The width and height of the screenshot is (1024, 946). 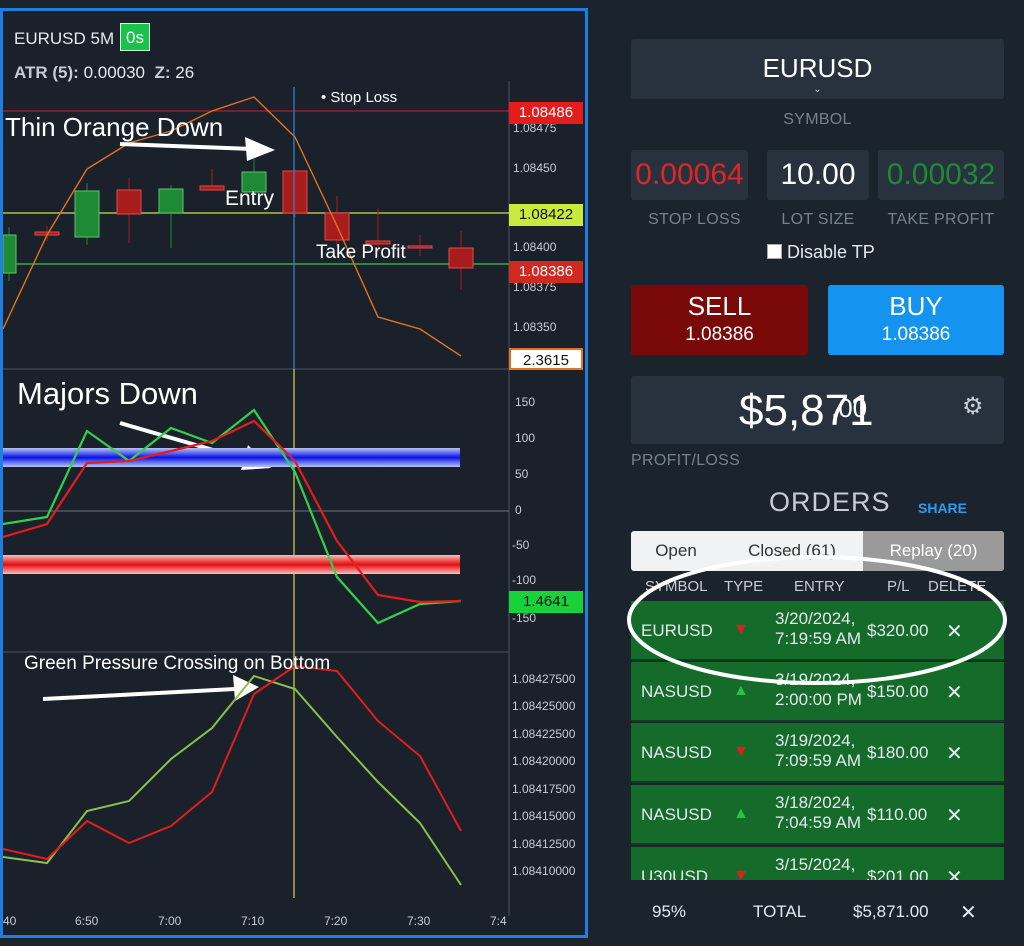 I want to click on price-tick: 1.08350, so click(x=535, y=327).